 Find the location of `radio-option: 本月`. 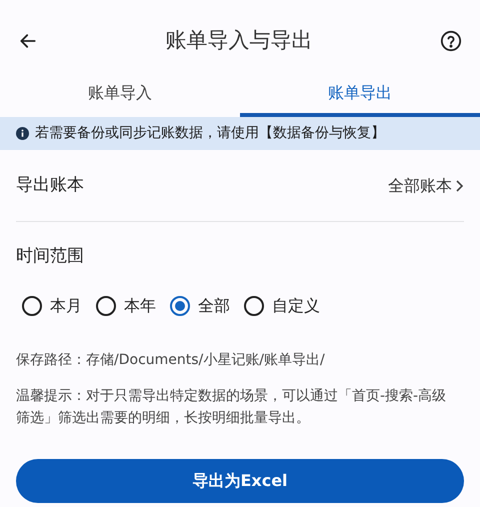

radio-option: 本月 is located at coordinates (52, 306).